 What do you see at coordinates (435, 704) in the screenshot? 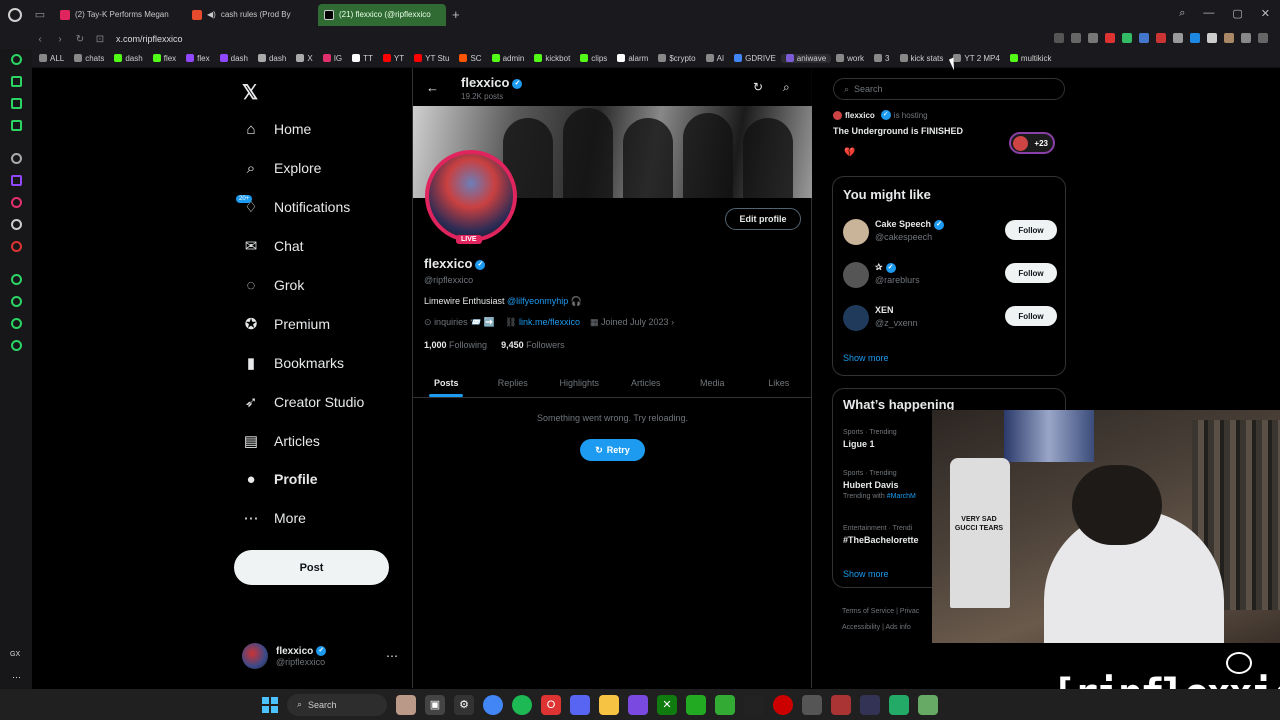
I see `task-view-icon: ▣` at bounding box center [435, 704].